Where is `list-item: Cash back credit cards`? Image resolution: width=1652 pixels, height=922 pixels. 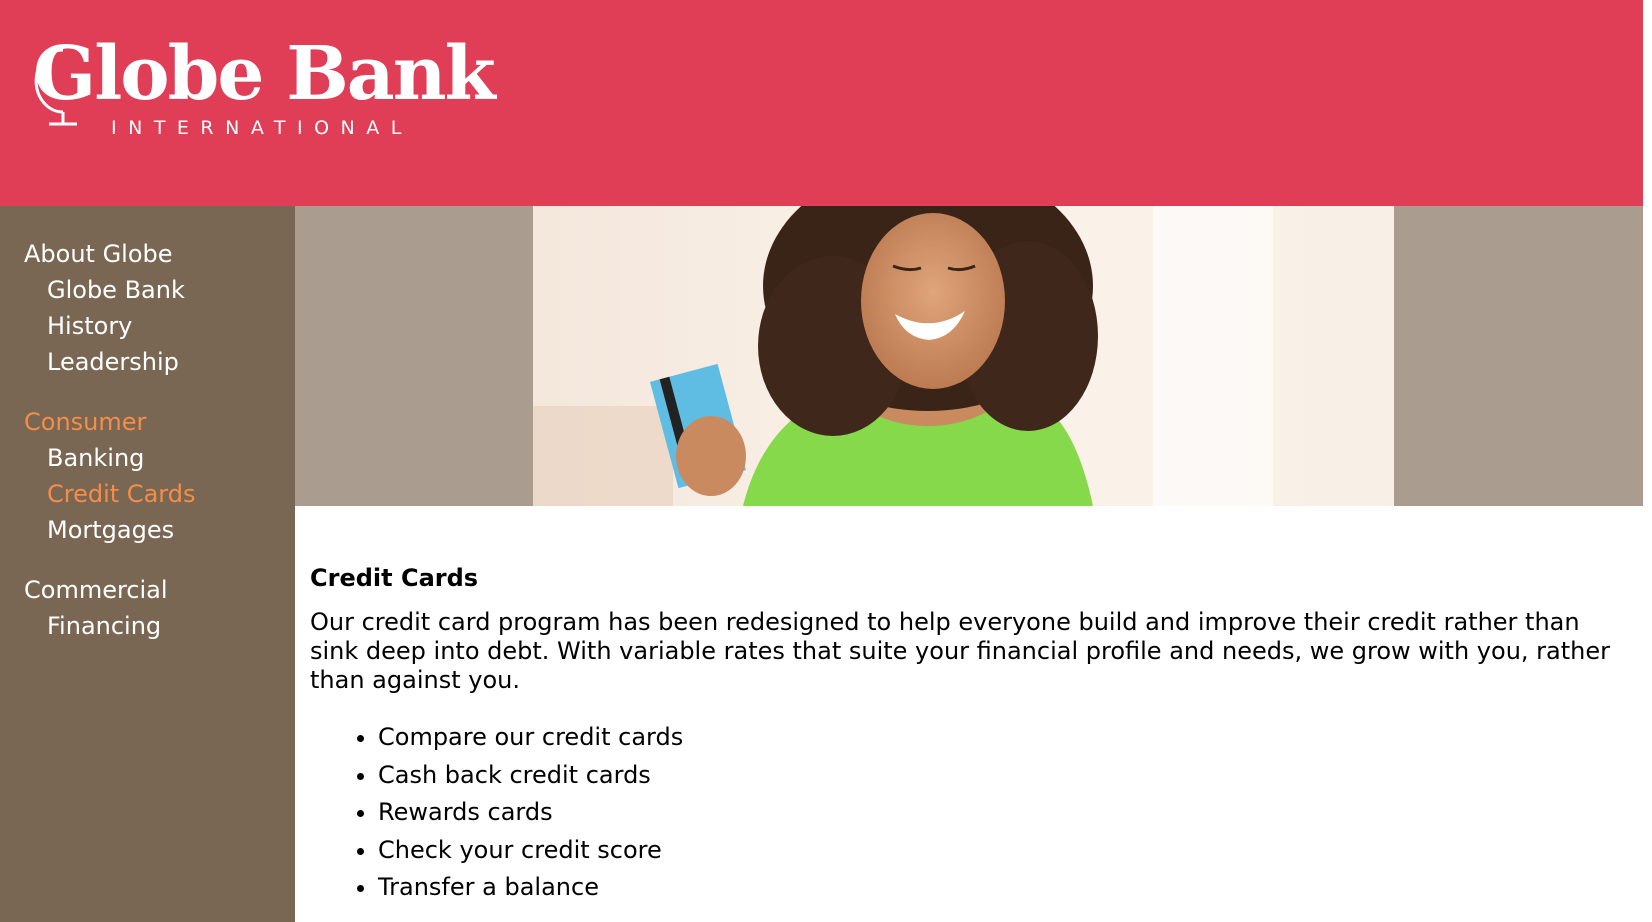 list-item: Cash back credit cards is located at coordinates (1004, 776).